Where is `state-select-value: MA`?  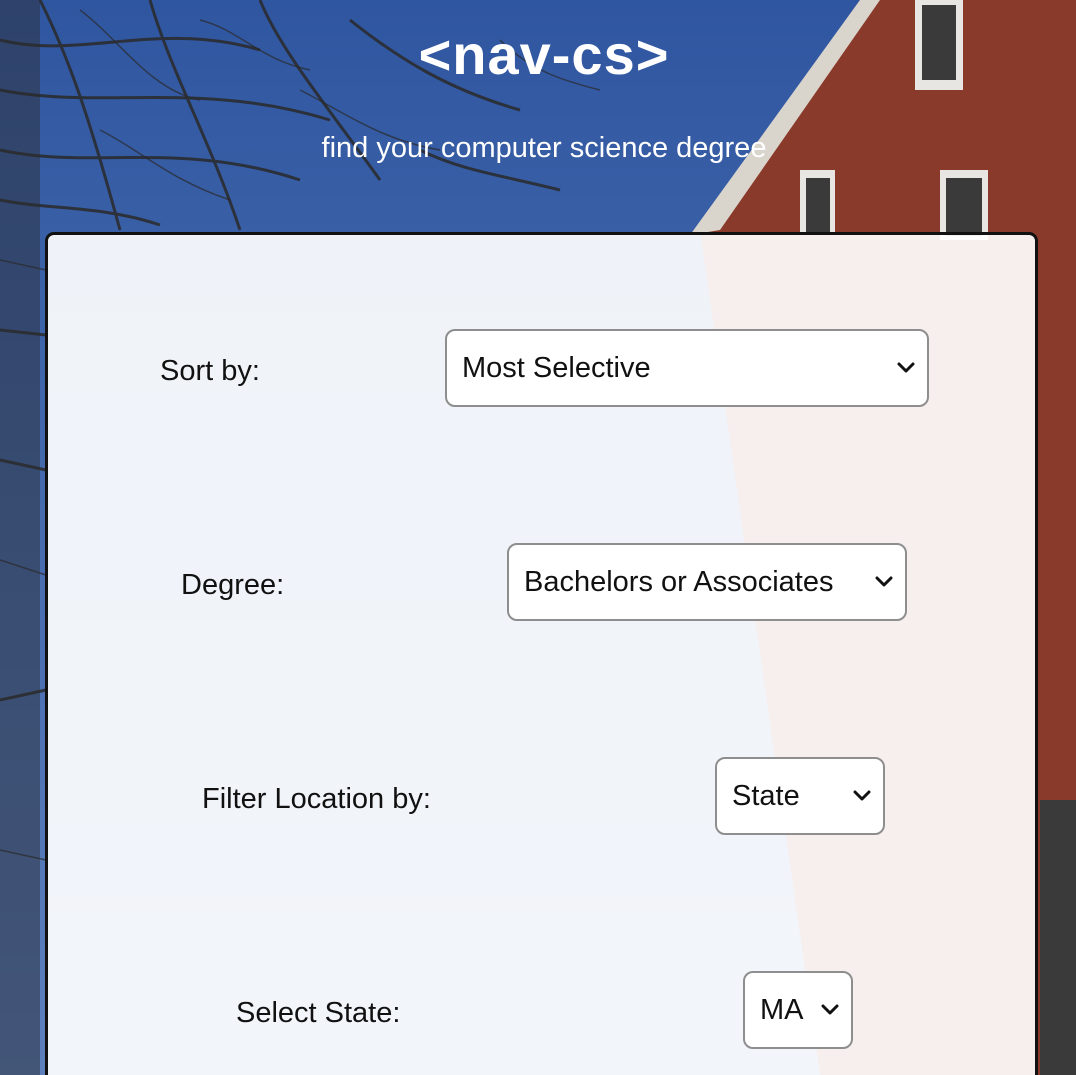 state-select-value: MA is located at coordinates (782, 1009).